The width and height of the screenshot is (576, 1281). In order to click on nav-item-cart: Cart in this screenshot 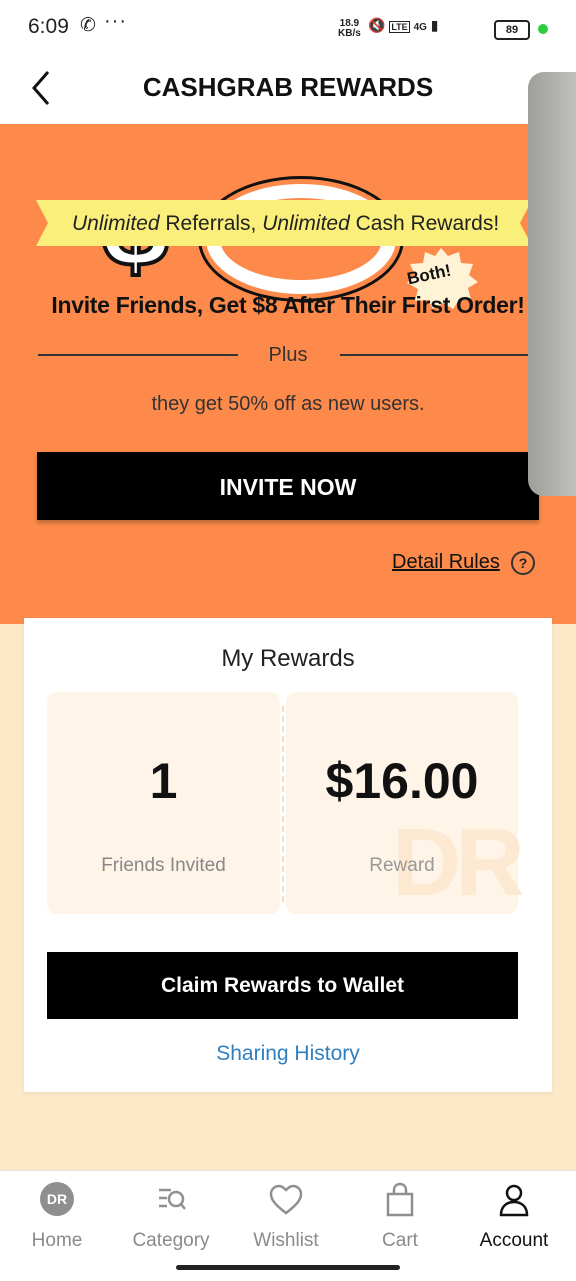, I will do `click(400, 1218)`.